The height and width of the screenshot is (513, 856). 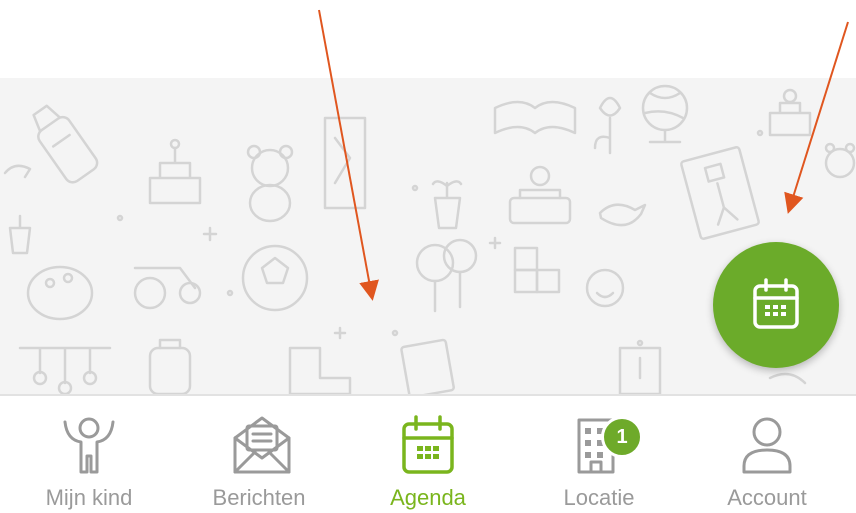 I want to click on person-icon, so click(x=767, y=445).